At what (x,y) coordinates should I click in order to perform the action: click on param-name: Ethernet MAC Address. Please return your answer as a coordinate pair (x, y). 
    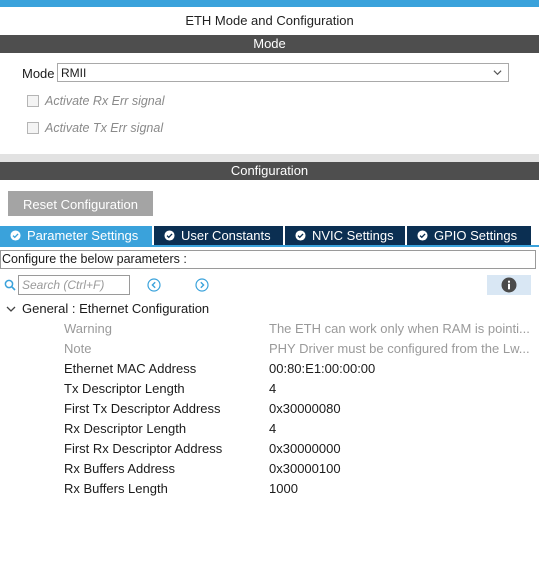
    Looking at the image, I should click on (130, 368).